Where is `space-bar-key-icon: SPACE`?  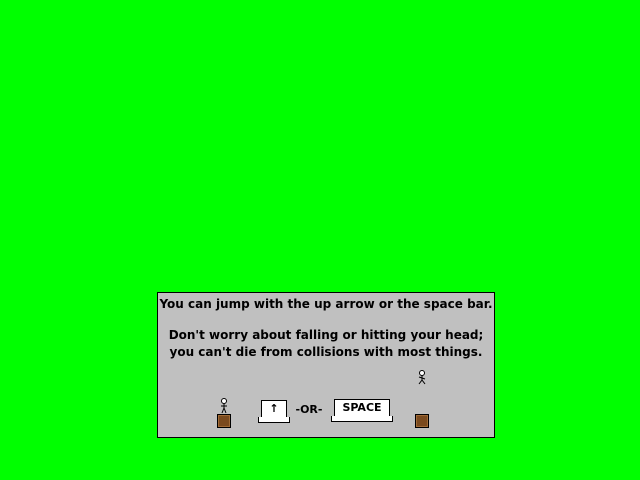
space-bar-key-icon: SPACE is located at coordinates (362, 410).